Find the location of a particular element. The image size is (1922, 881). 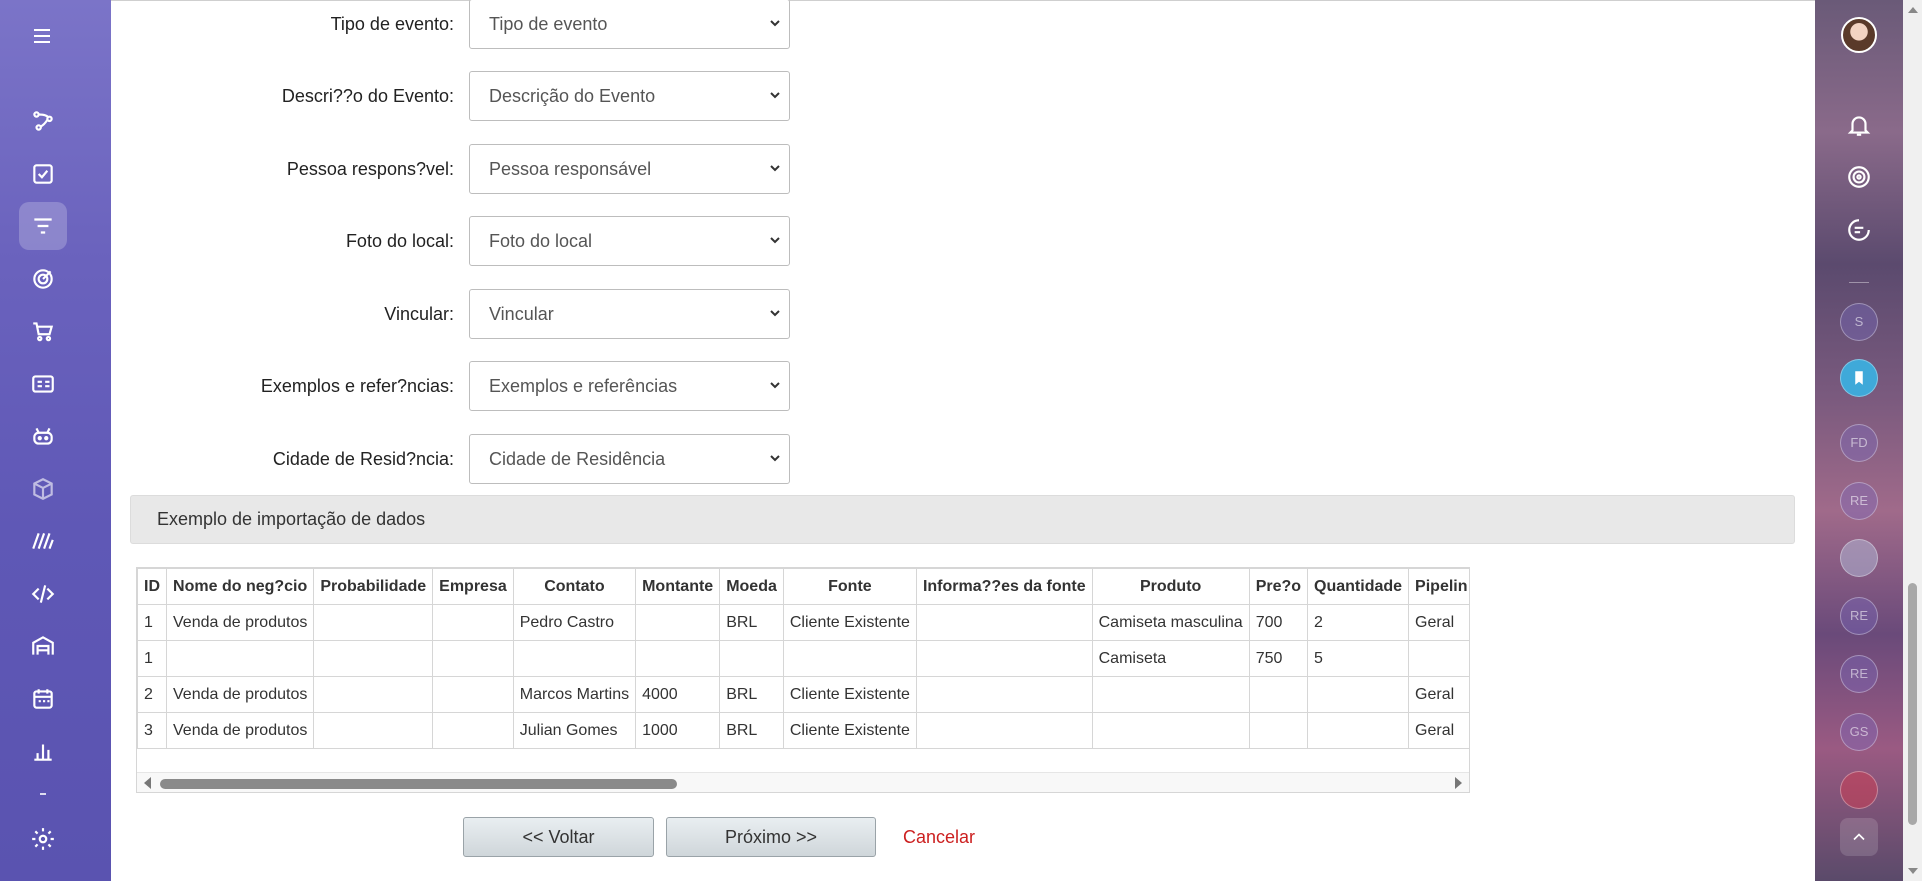

bookmark-avatar is located at coordinates (1859, 378).